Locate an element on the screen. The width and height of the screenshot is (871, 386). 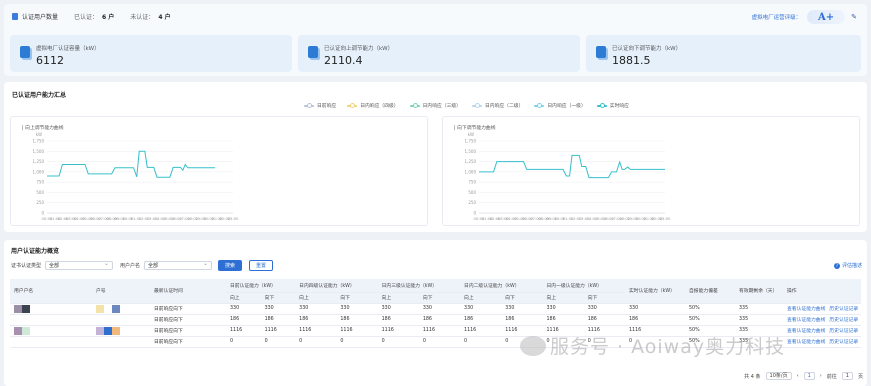
masked-user-name is located at coordinates (26, 308).